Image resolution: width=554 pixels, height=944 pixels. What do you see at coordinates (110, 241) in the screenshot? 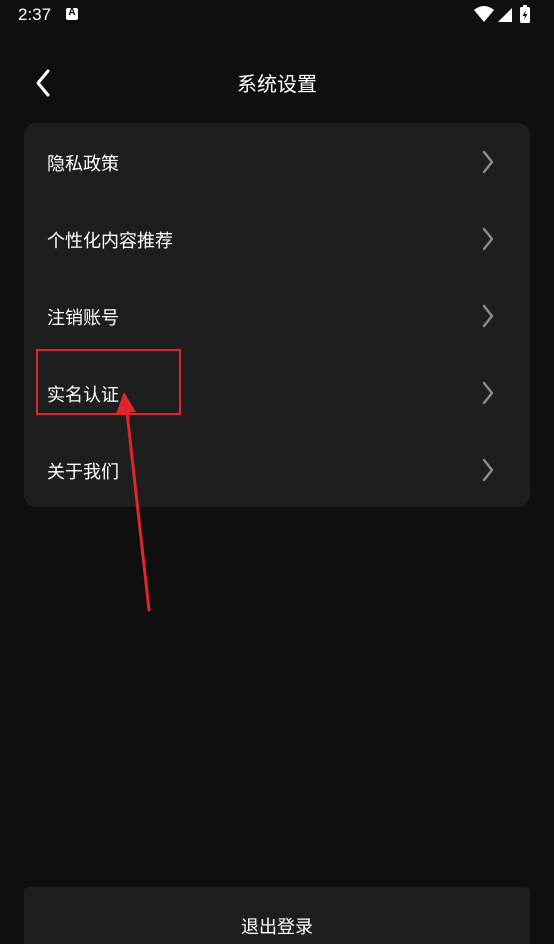
I see `menu-item-label: 个性化内容推荐` at bounding box center [110, 241].